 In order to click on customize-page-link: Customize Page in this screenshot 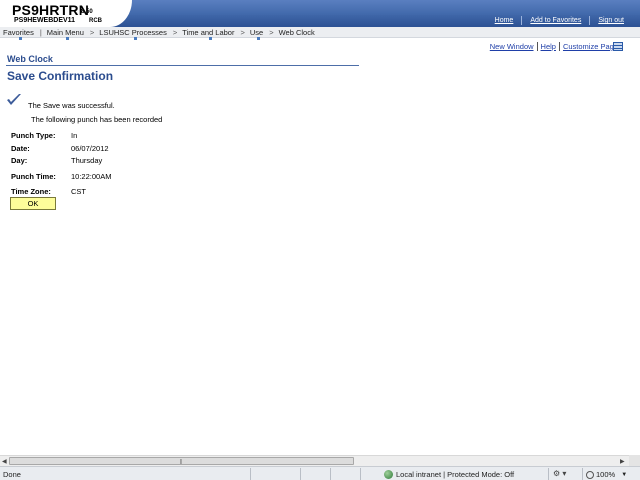, I will do `click(590, 46)`.